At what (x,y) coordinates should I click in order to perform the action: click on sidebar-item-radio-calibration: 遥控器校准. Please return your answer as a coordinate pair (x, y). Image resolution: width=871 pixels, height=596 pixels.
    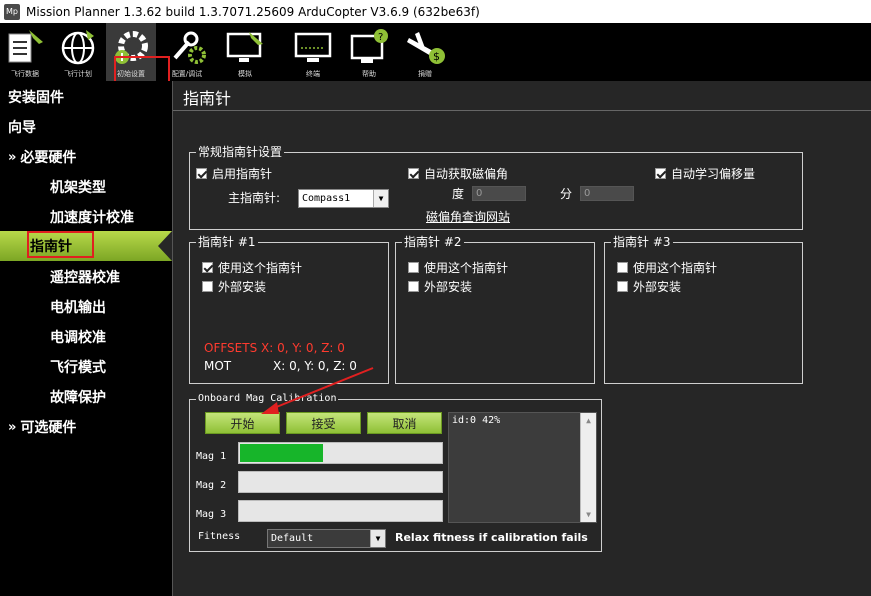
    Looking at the image, I should click on (86, 277).